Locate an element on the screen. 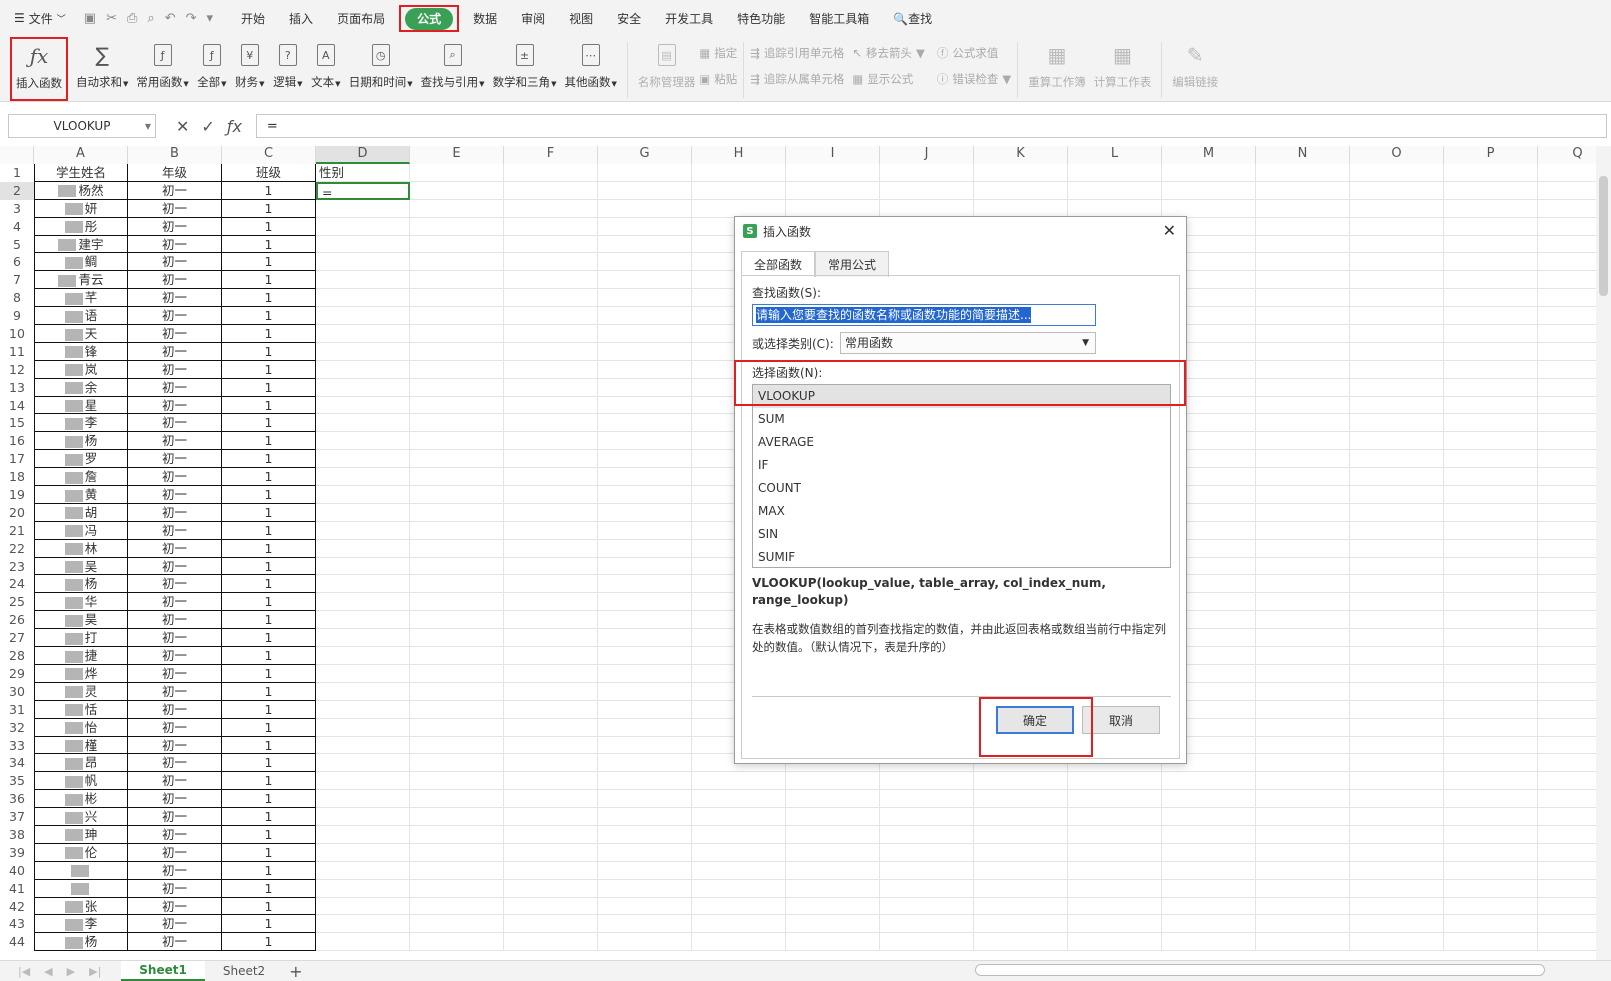  sheet-tab-sheet1: Sheet1 is located at coordinates (163, 971).